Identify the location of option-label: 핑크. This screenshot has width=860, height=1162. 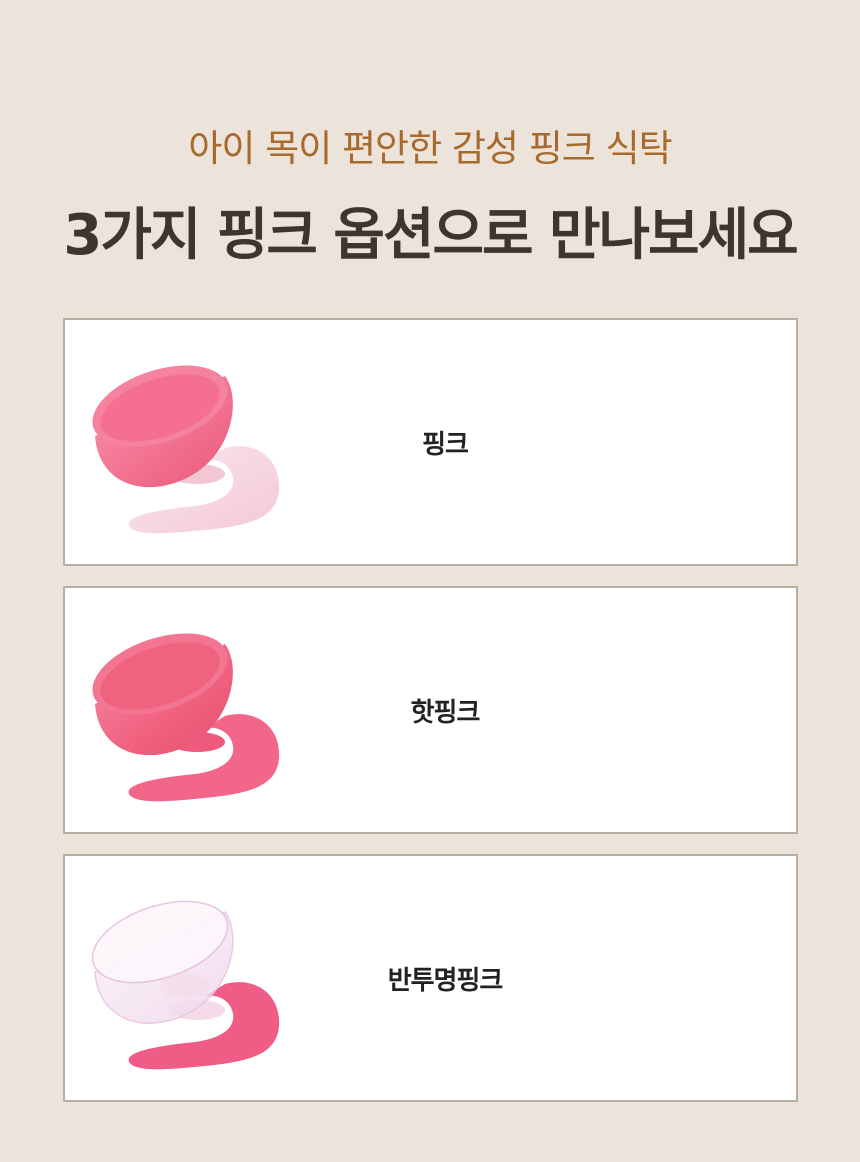
(445, 445).